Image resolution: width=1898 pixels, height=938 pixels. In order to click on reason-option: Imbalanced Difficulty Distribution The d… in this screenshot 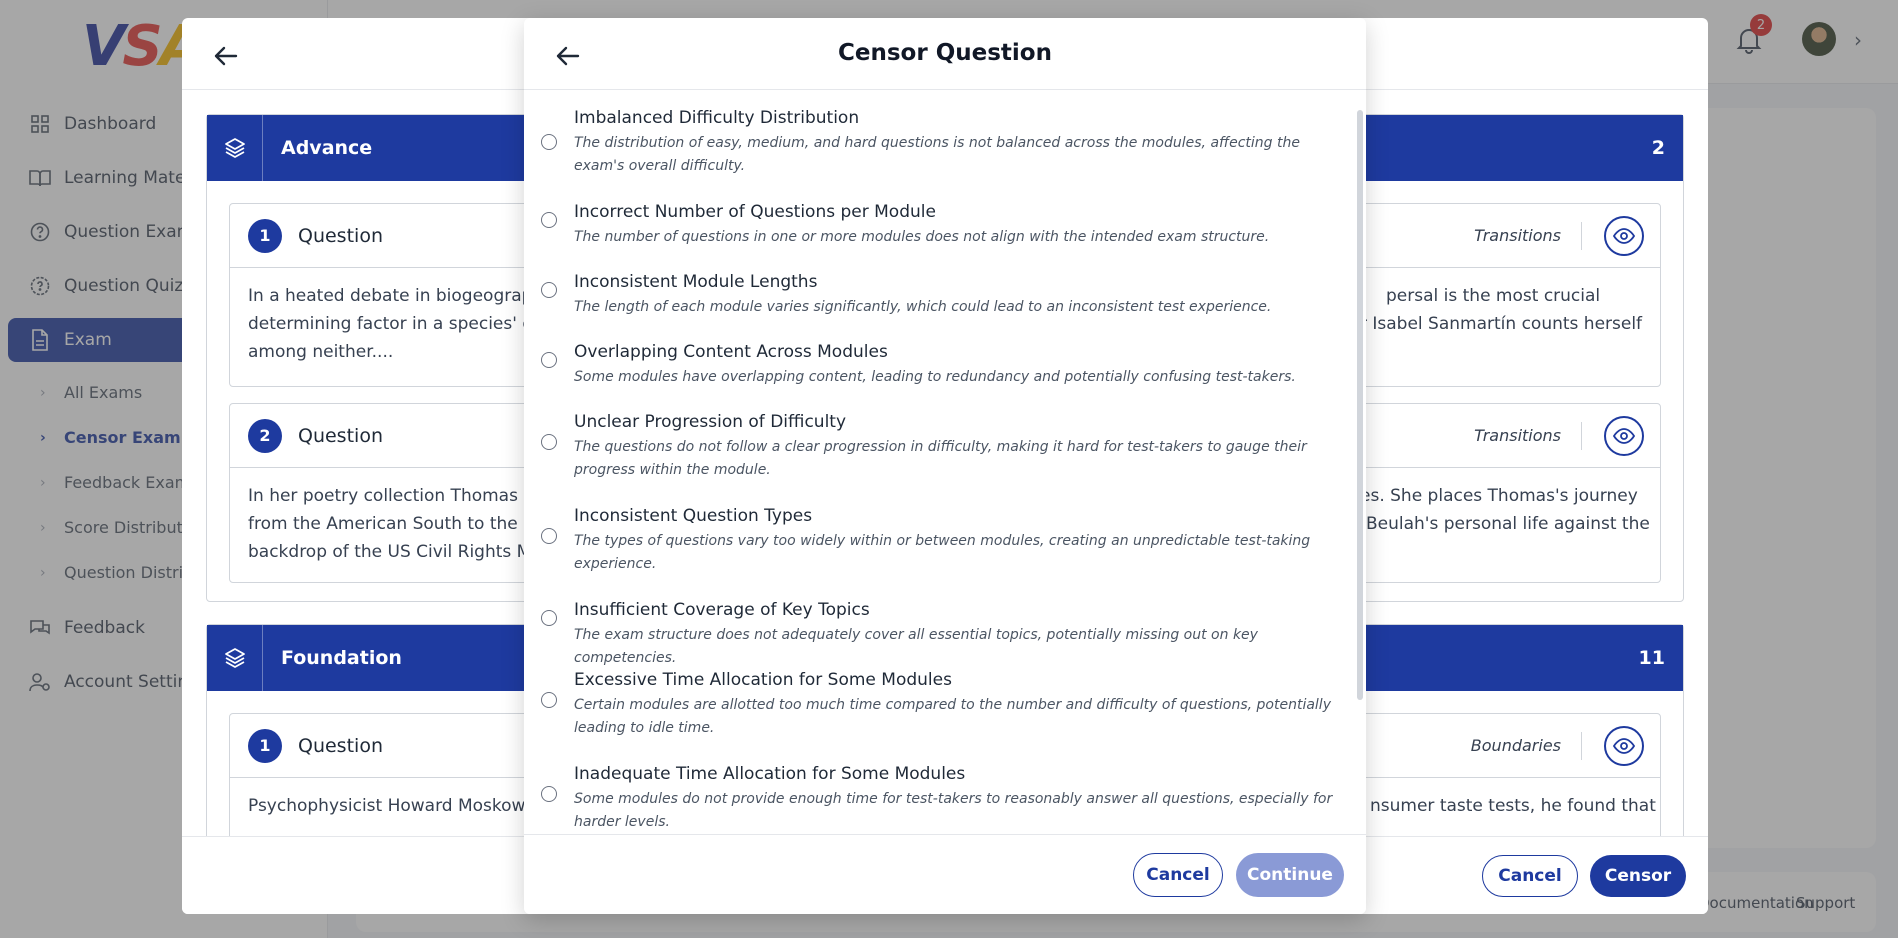, I will do `click(939, 148)`.